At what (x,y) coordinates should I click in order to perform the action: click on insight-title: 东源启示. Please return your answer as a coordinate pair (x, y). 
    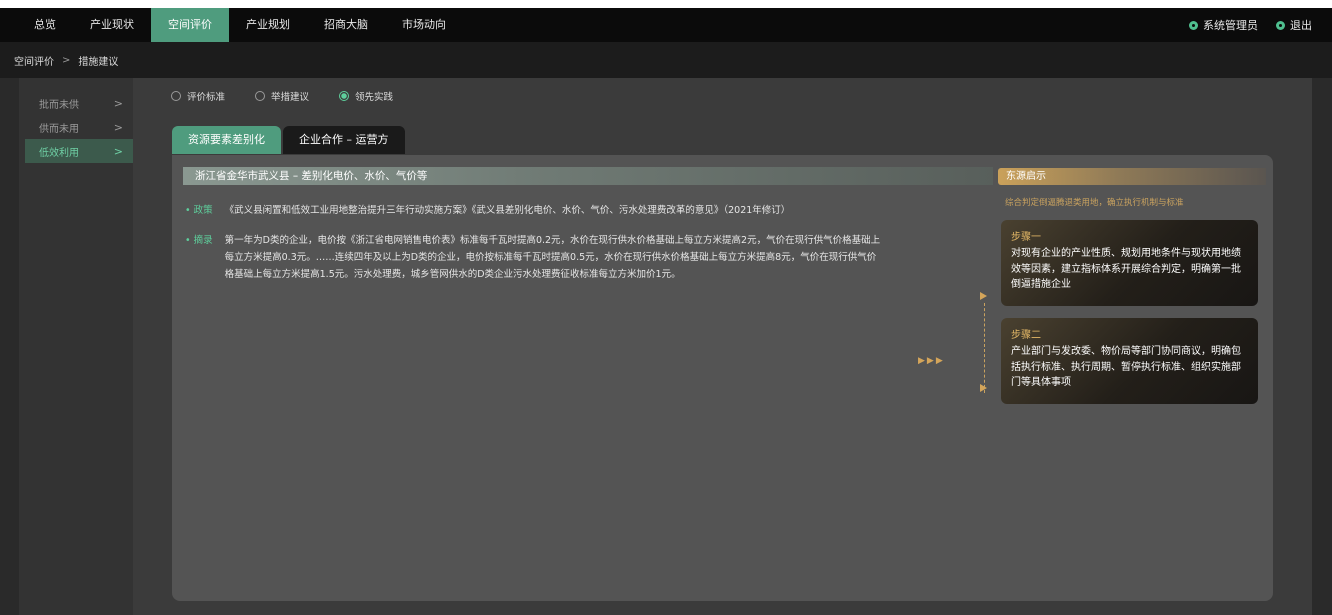
    Looking at the image, I should click on (1132, 176).